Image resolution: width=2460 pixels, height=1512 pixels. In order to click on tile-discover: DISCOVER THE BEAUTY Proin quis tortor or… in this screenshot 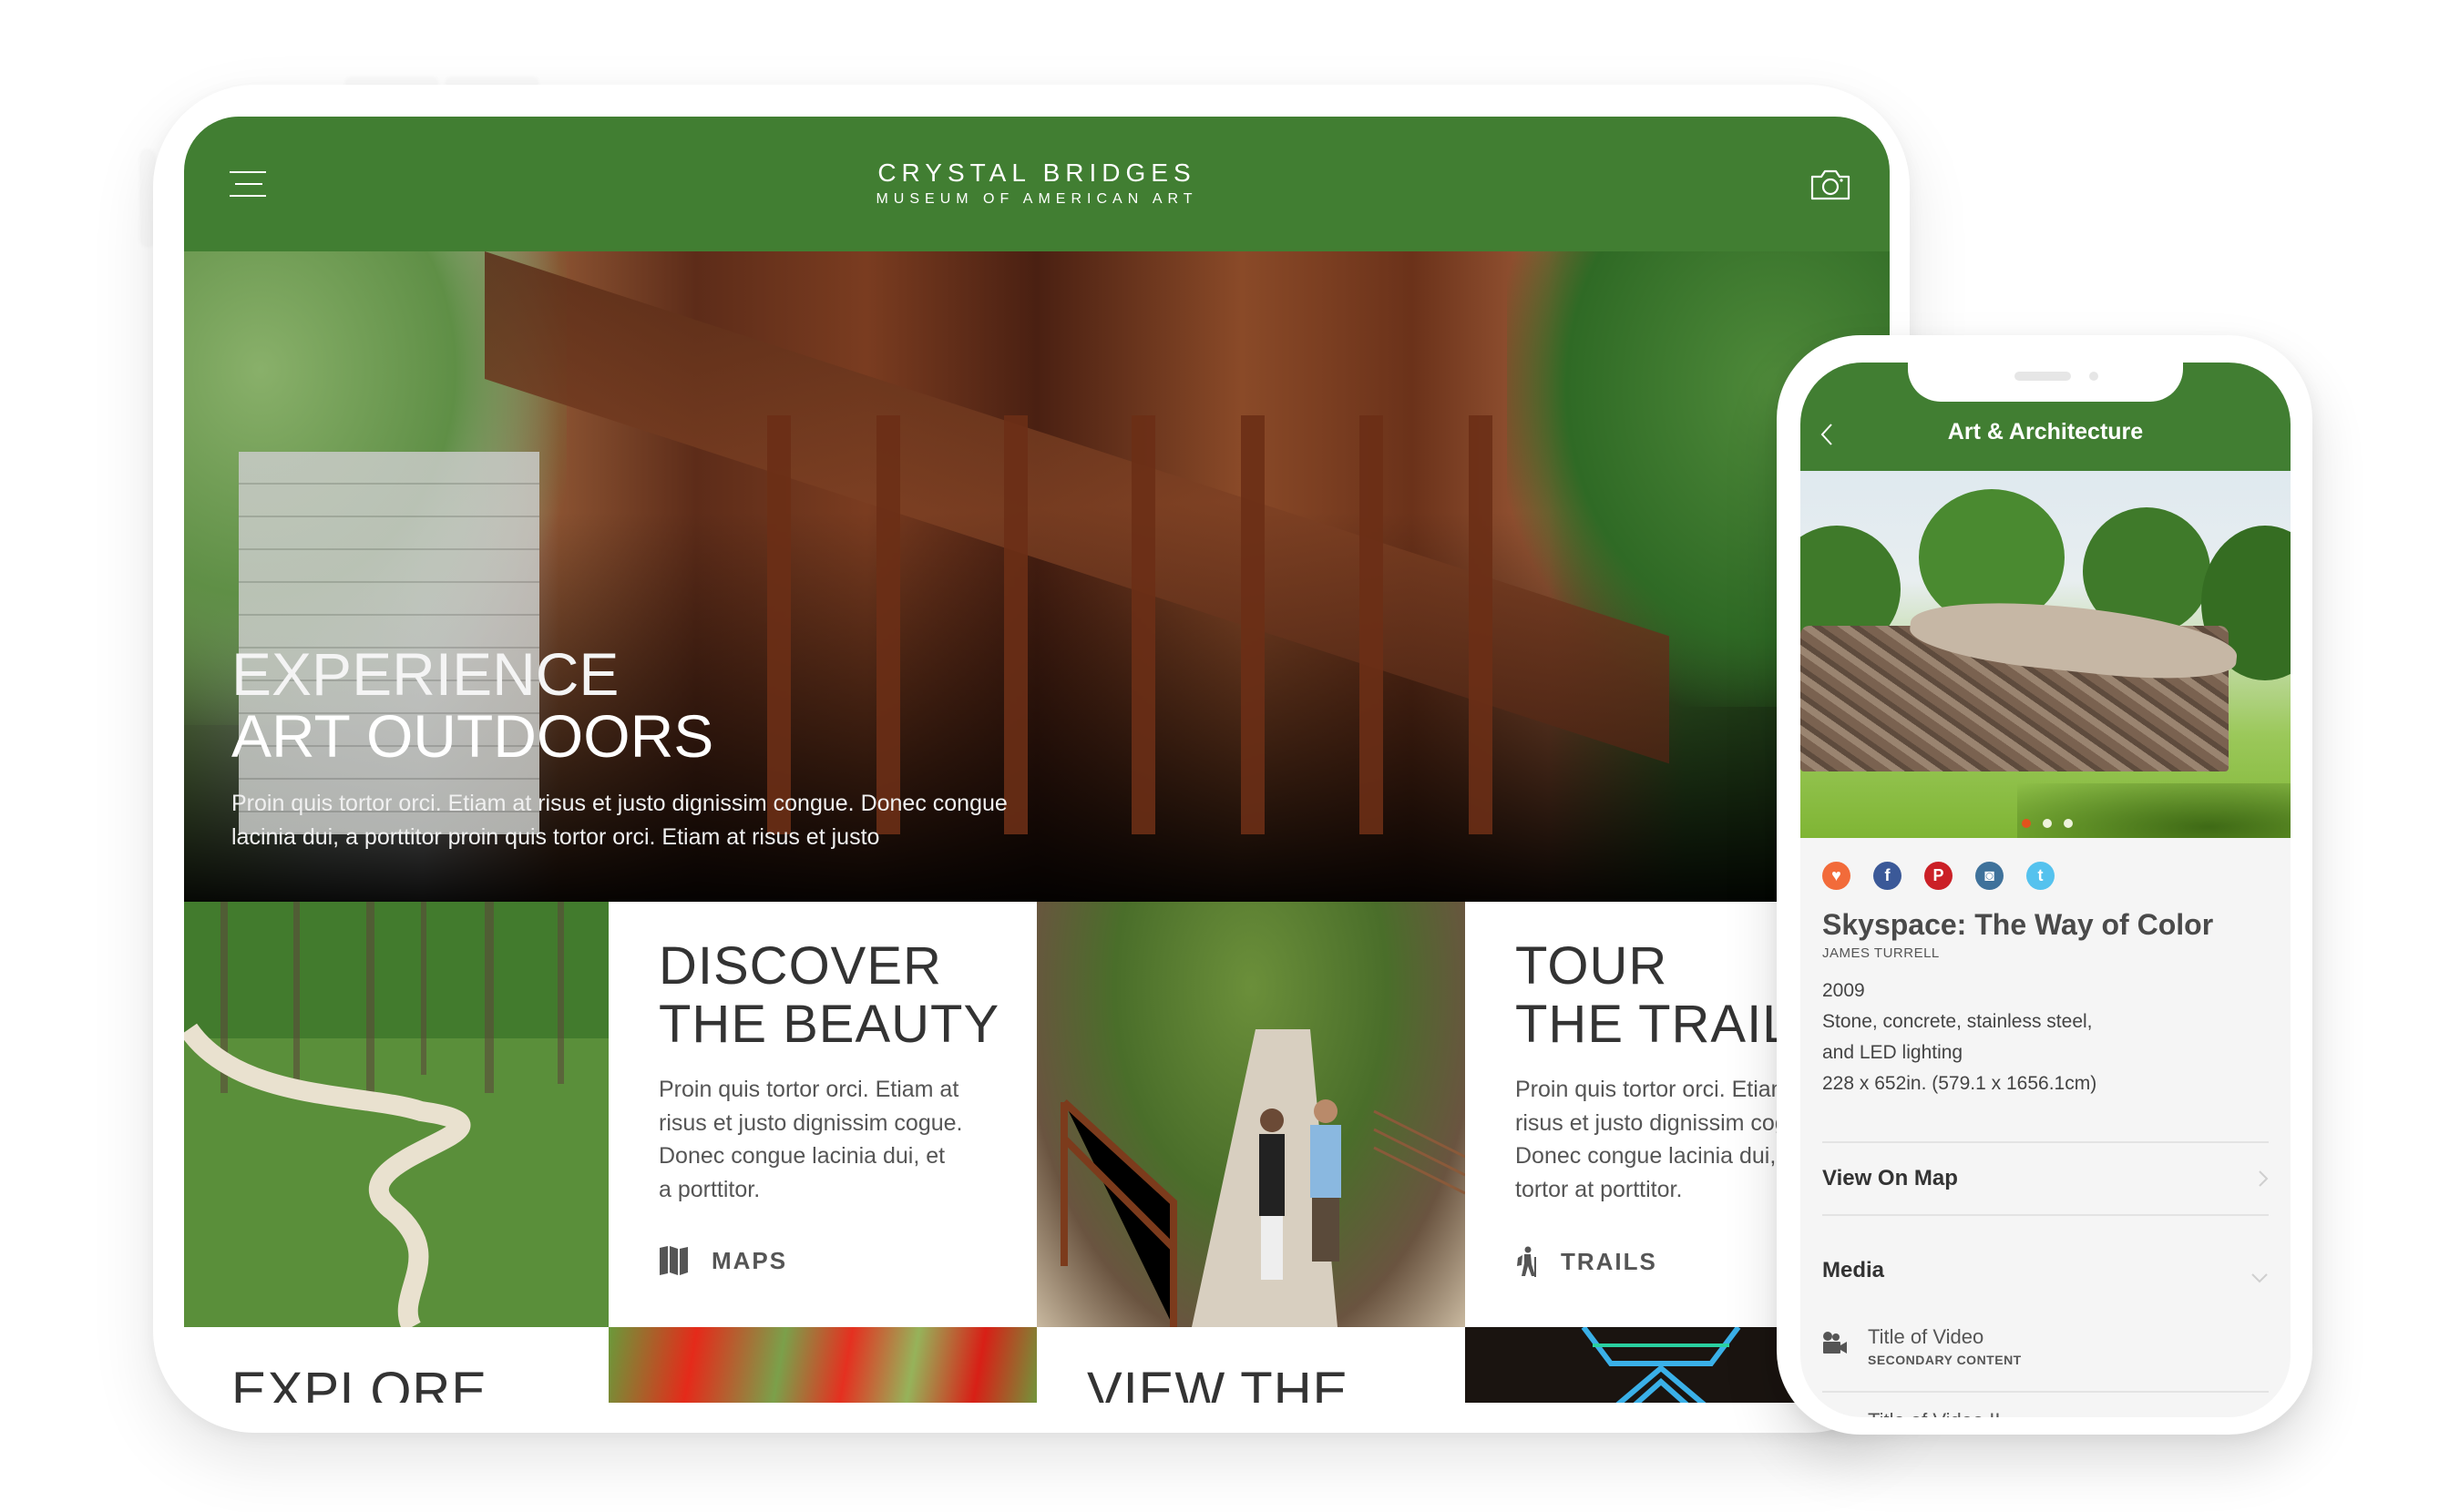, I will do `click(823, 1114)`.